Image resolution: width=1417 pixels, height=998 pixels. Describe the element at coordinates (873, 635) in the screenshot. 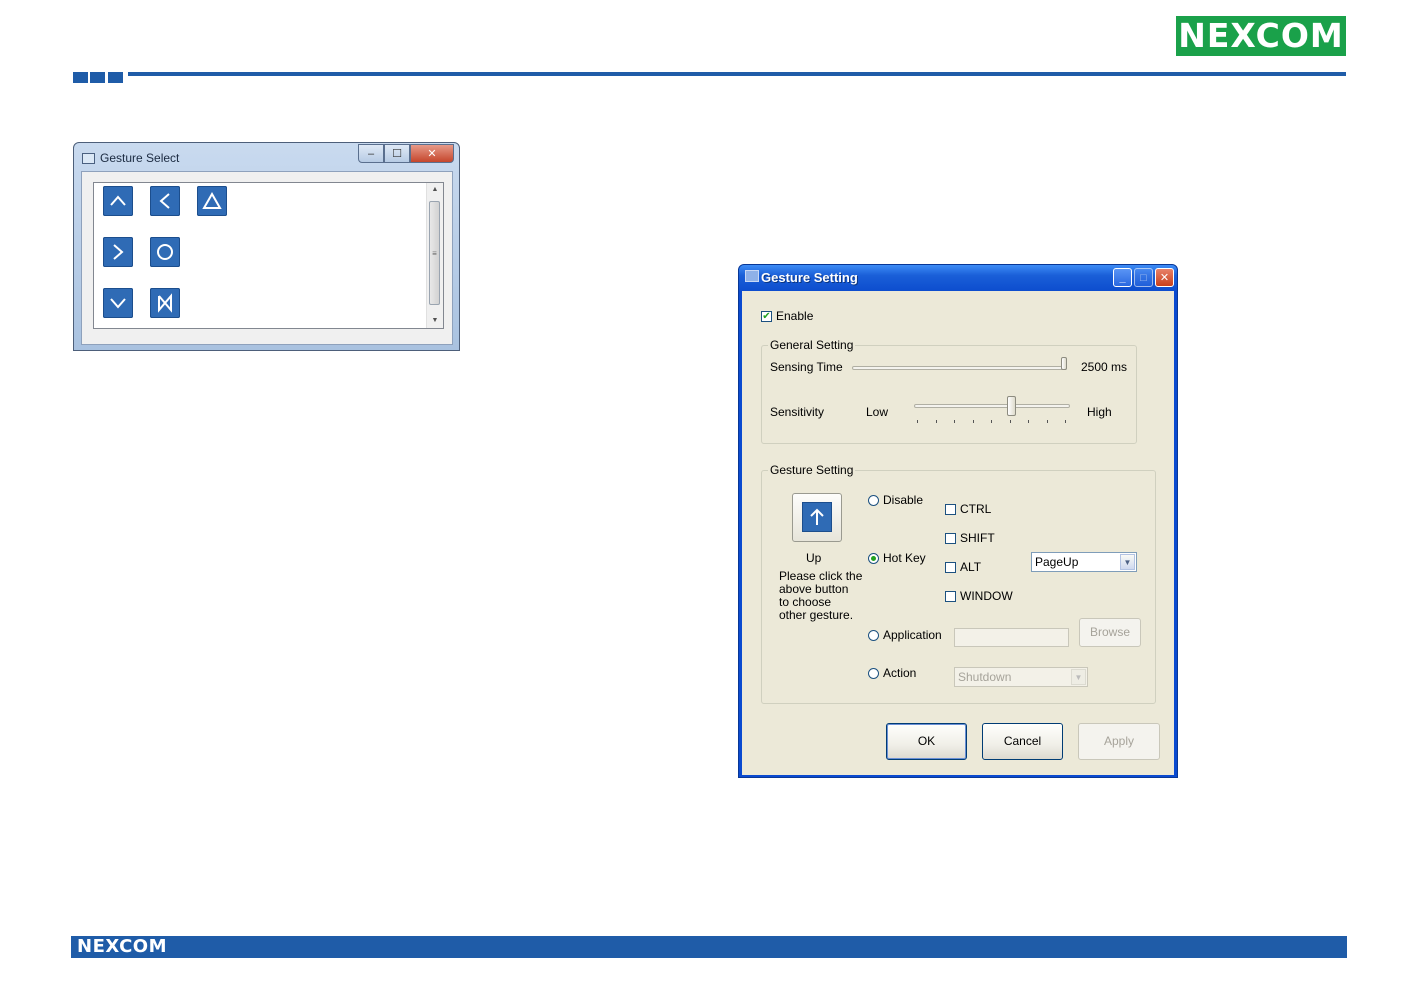

I see `application-radio` at that location.